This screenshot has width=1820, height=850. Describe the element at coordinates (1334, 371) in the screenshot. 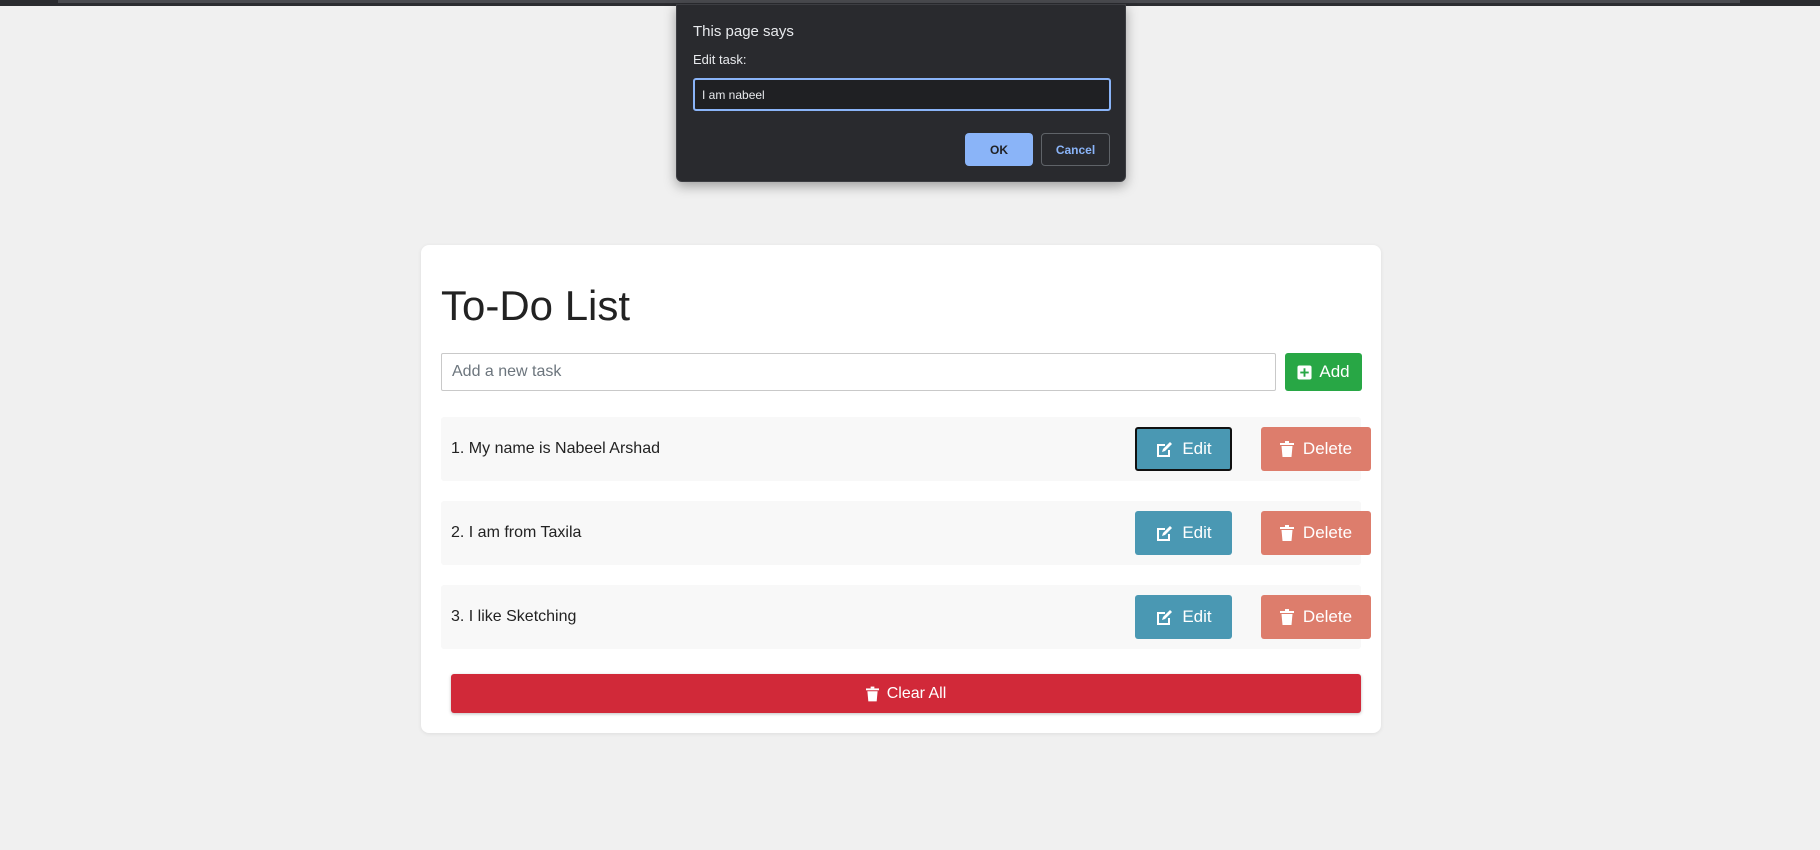

I see `add-button-label: Add` at that location.